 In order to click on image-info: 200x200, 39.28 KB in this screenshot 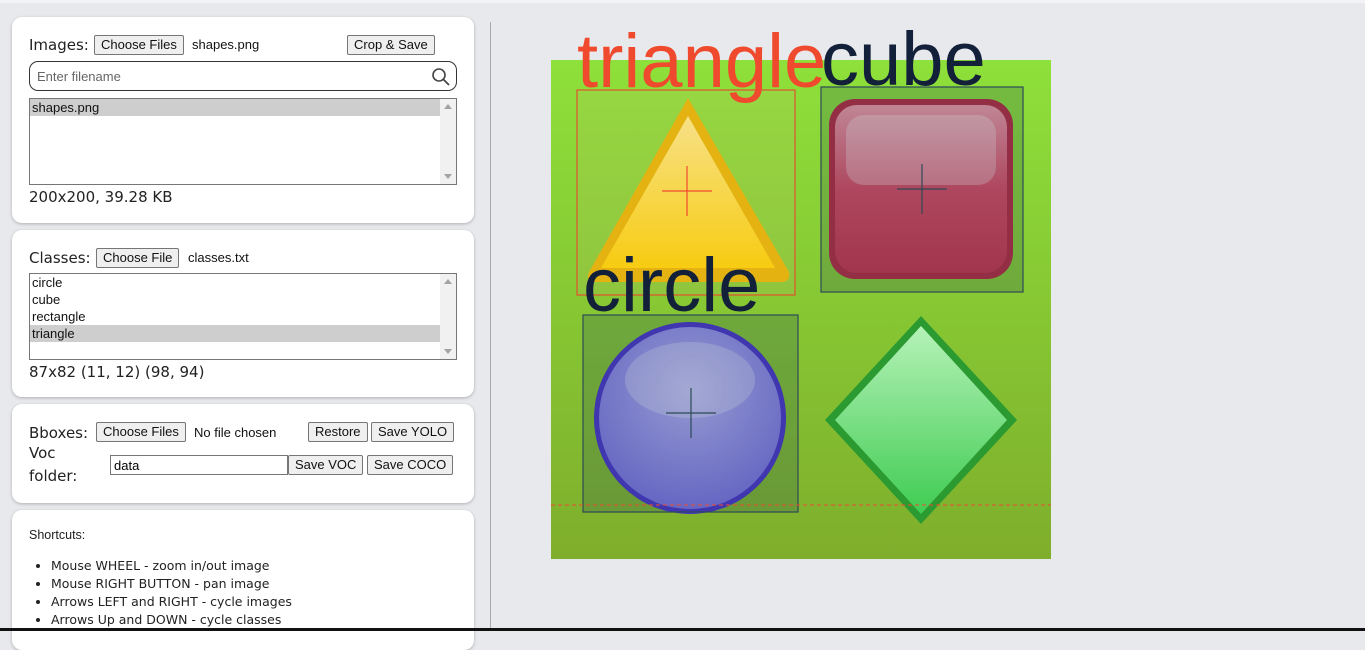, I will do `click(101, 197)`.